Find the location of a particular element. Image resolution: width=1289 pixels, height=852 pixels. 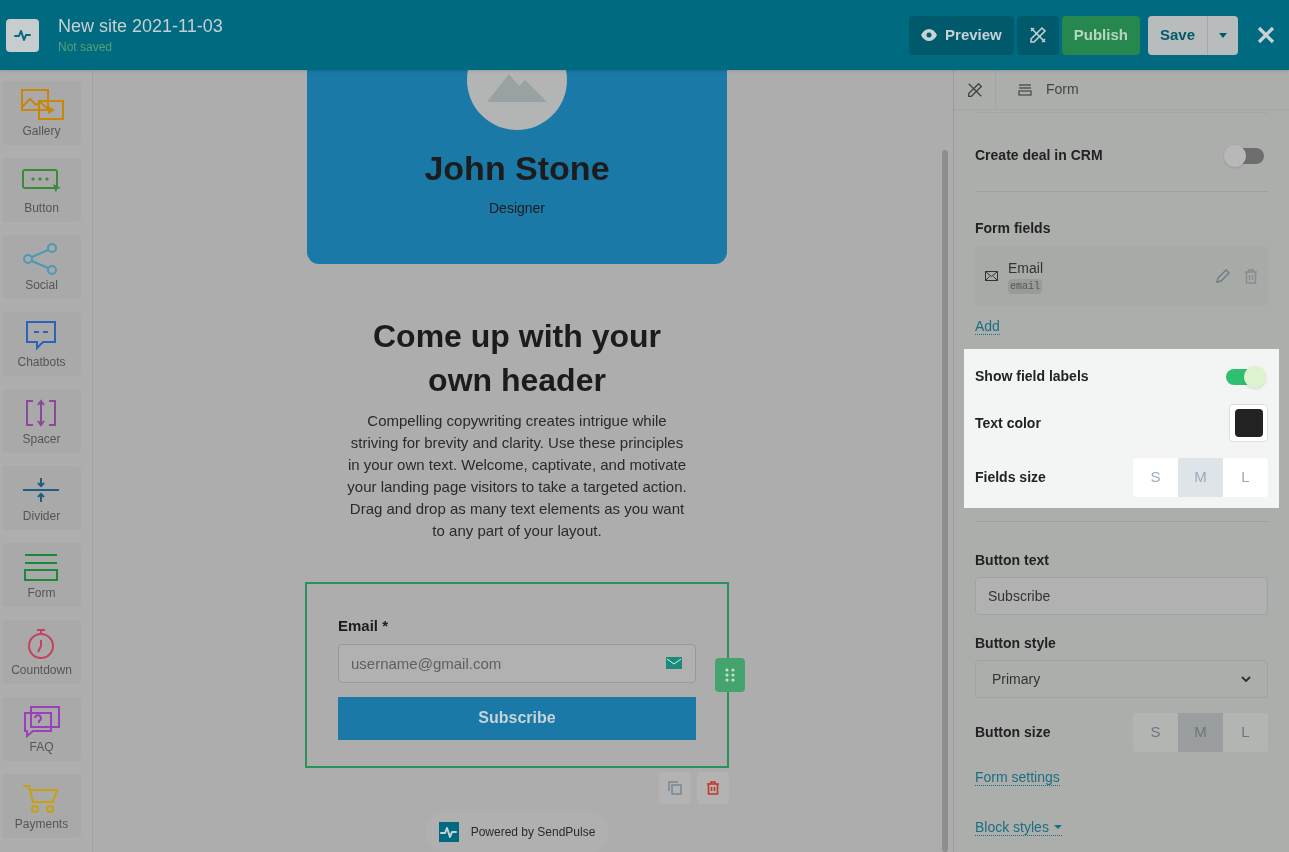

site-title: New site 2021-11-03 is located at coordinates (140, 26).